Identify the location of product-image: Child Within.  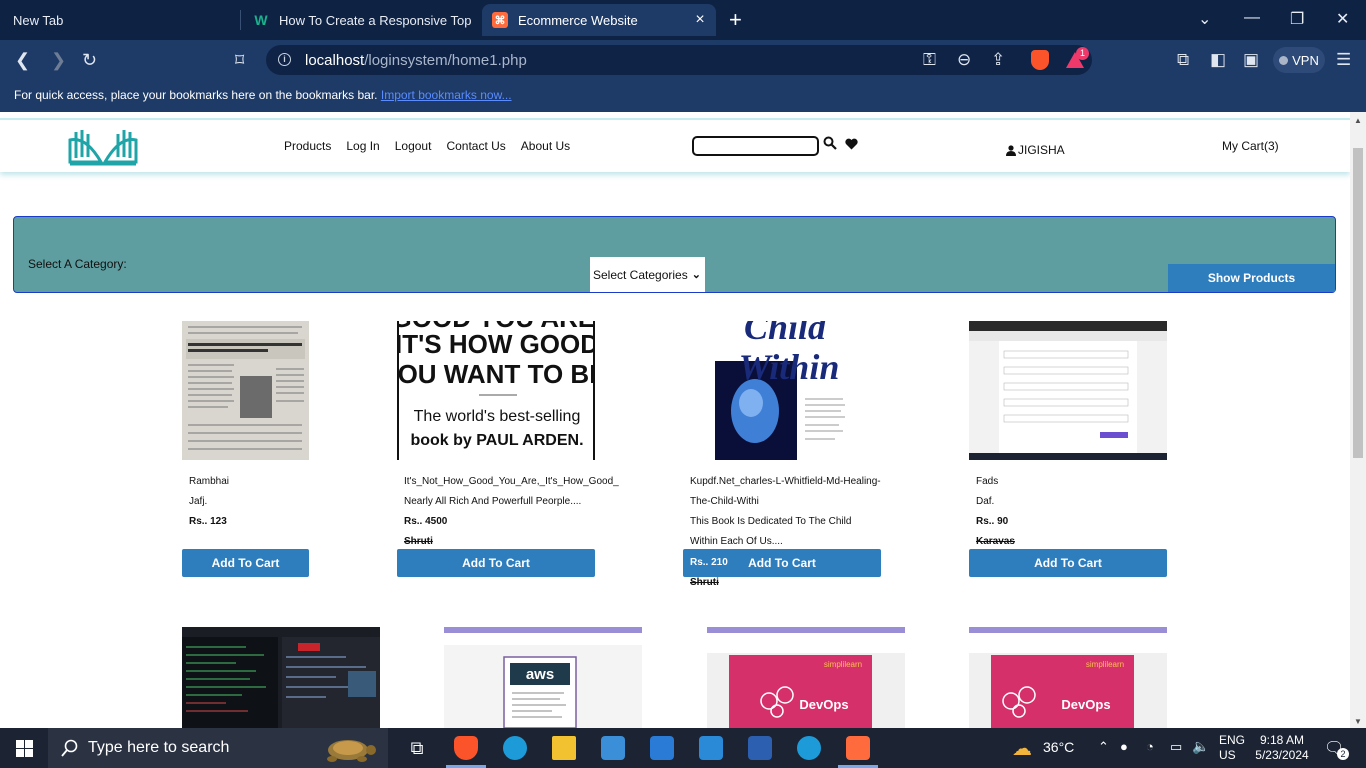
(783, 390).